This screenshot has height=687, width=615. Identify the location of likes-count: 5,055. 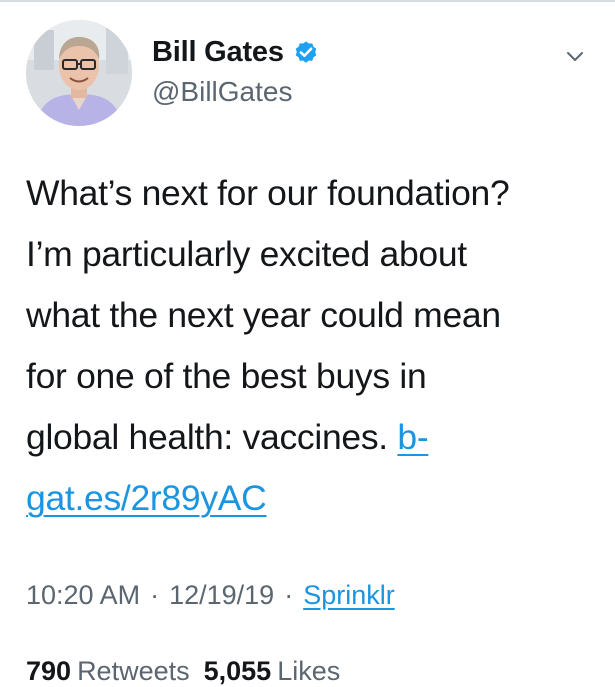
(237, 671).